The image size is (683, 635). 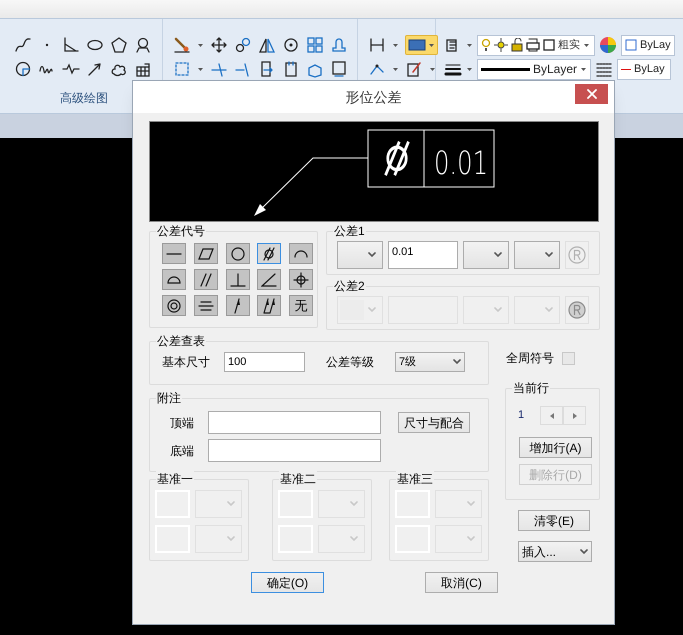 I want to click on group-label: 公差1, so click(x=349, y=231).